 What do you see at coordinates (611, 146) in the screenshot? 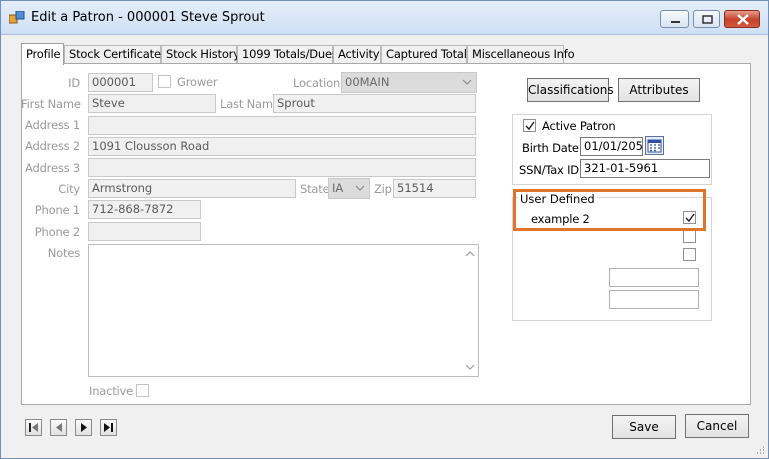
I see `birth-date-field: 01/01/2056` at bounding box center [611, 146].